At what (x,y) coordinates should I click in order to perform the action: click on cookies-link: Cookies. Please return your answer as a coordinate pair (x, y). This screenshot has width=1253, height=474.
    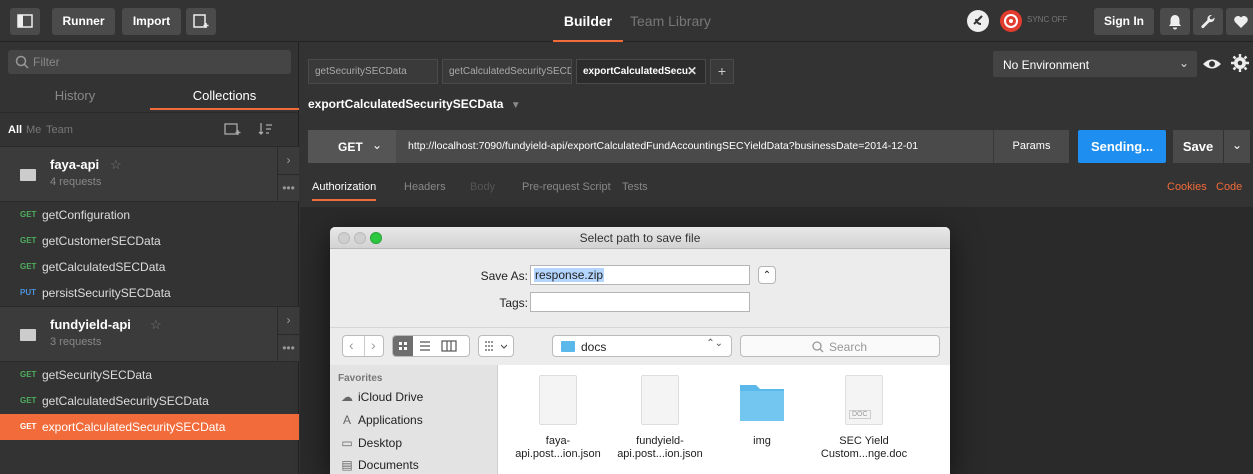
    Looking at the image, I should click on (1187, 187).